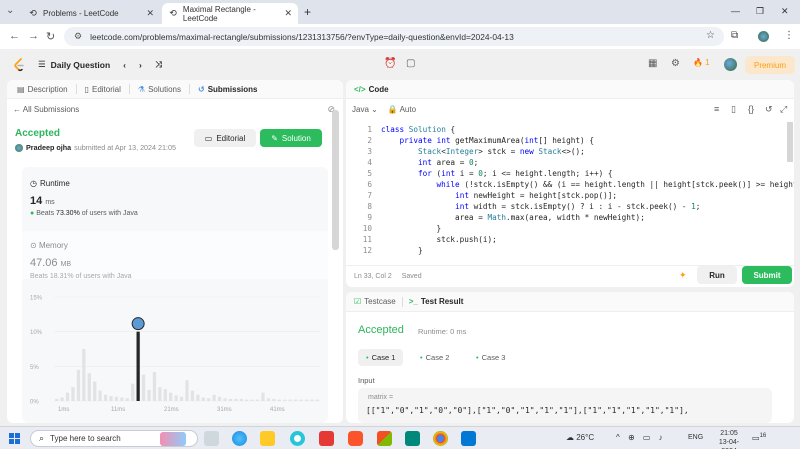  Describe the element at coordinates (211, 438) in the screenshot. I see `task-view-icon` at that location.